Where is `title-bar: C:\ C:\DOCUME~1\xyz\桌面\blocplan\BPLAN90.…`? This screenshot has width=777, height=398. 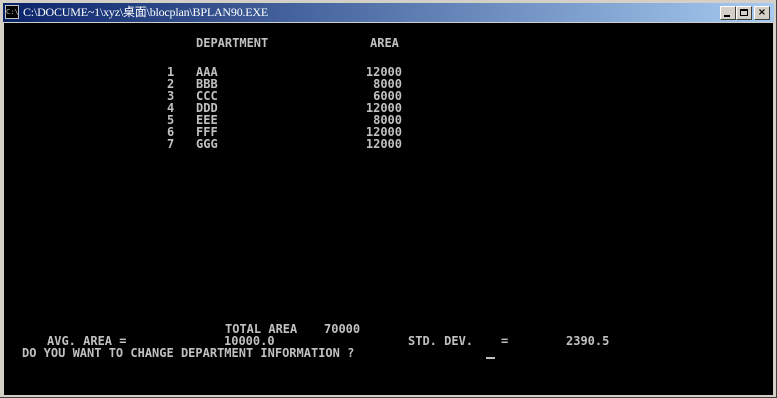
title-bar: C:\ C:\DOCUME~1\xyz\桌面\blocplan\BPLAN90.… is located at coordinates (388, 12).